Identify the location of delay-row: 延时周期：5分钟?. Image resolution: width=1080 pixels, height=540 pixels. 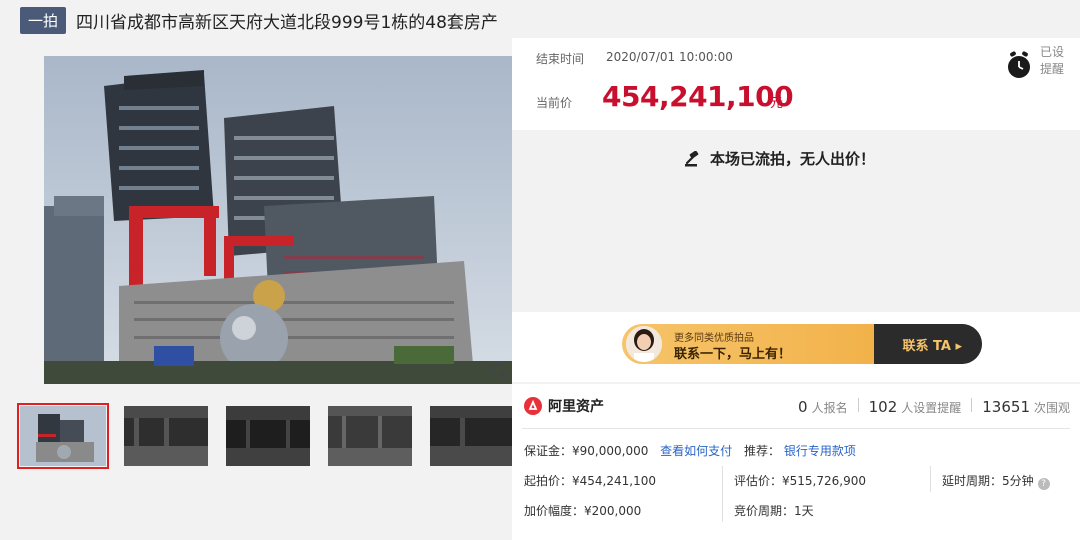
(996, 481).